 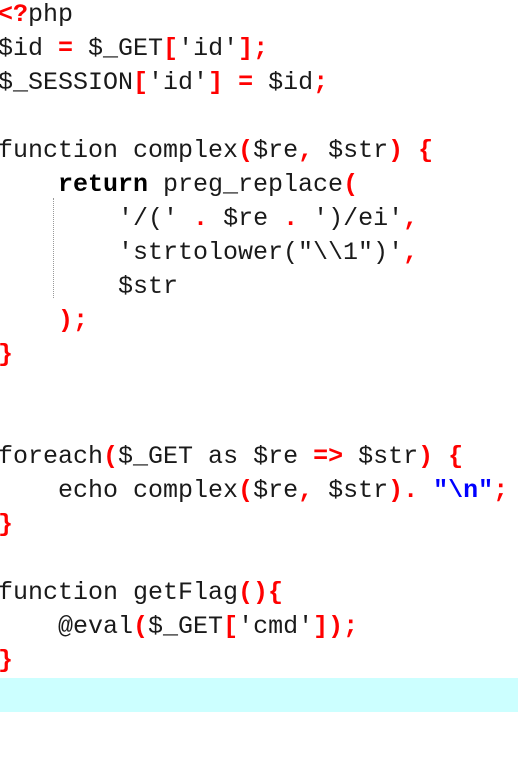 I want to click on code-line: function getFlag(){, so click(x=259, y=593).